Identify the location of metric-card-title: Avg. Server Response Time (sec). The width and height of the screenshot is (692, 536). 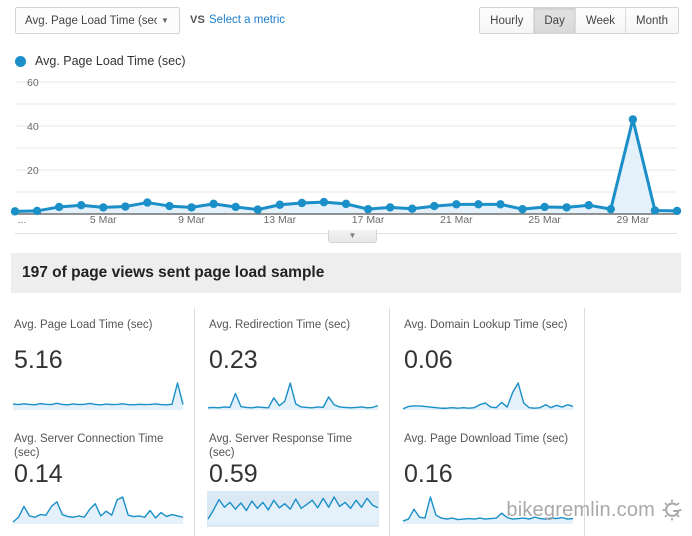
(280, 446).